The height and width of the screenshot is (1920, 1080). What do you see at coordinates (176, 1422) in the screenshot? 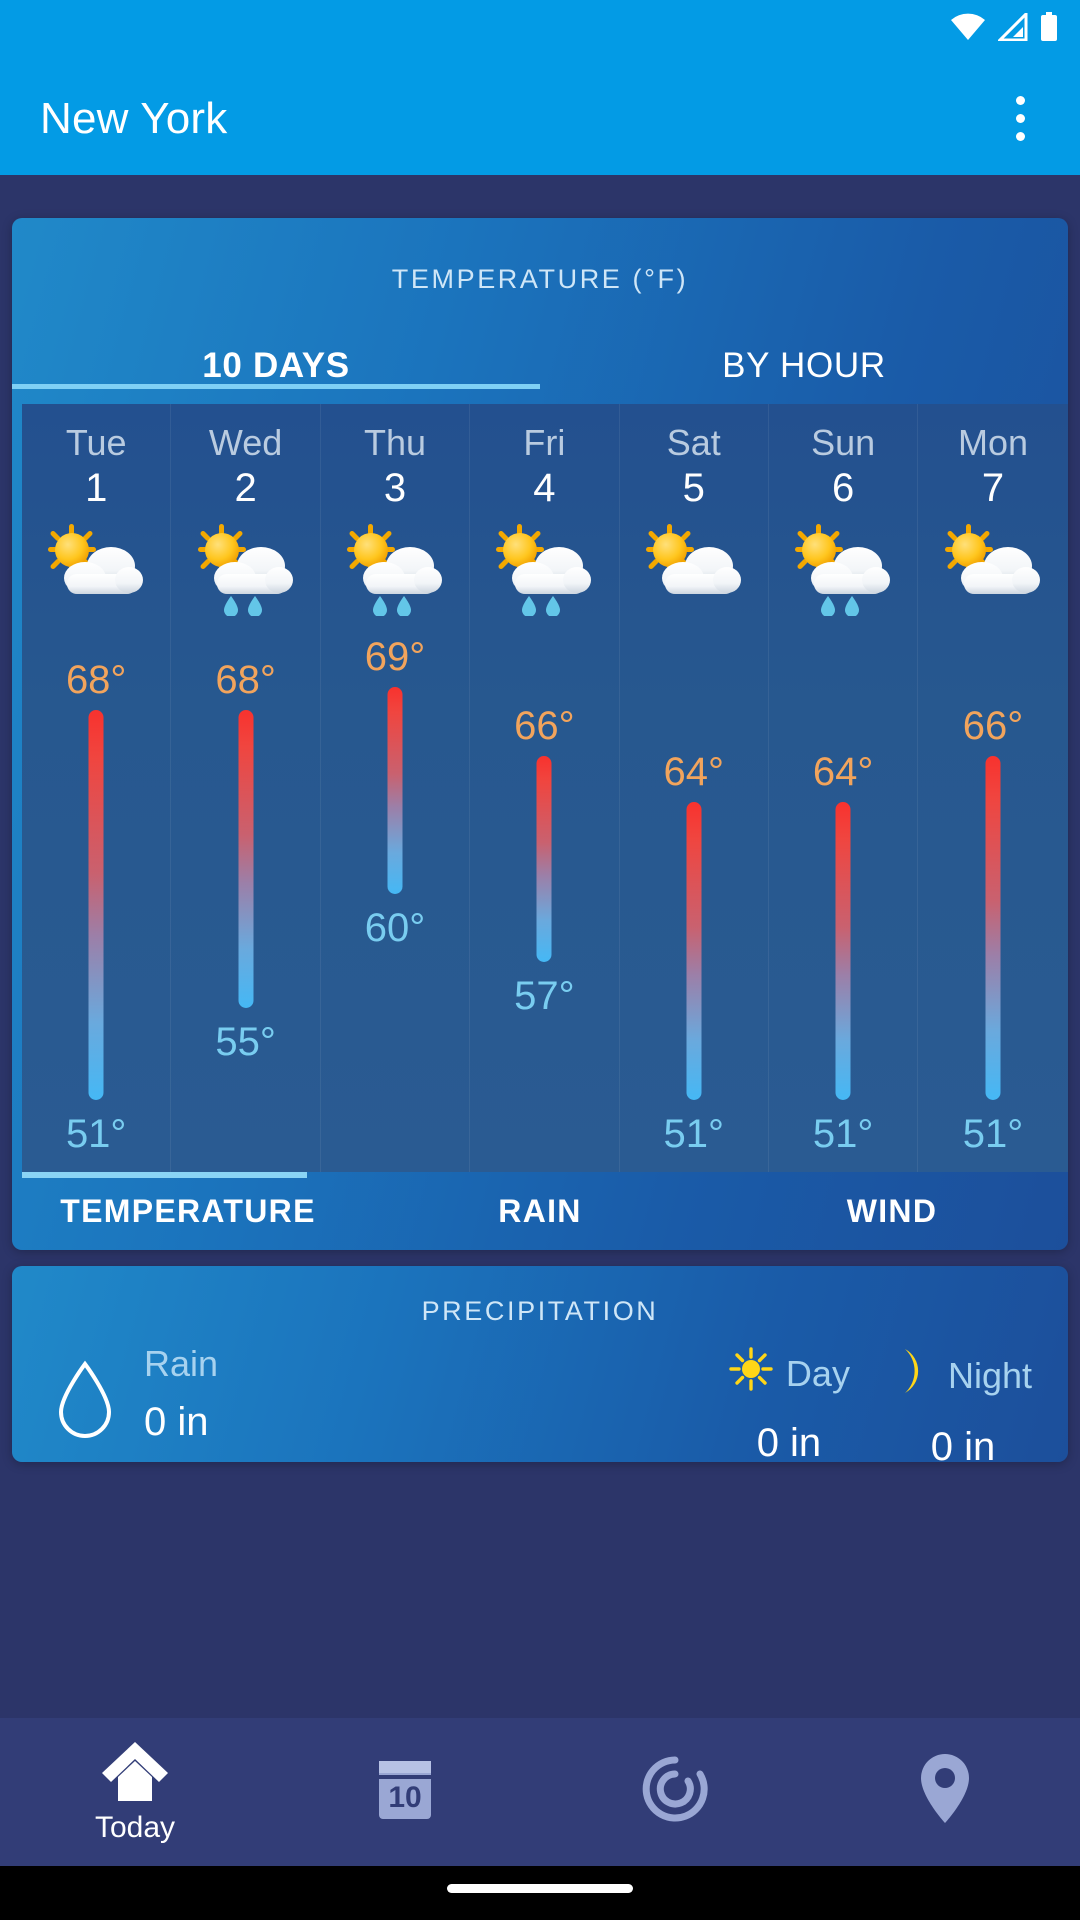
I see `rain-value: 0 in` at bounding box center [176, 1422].